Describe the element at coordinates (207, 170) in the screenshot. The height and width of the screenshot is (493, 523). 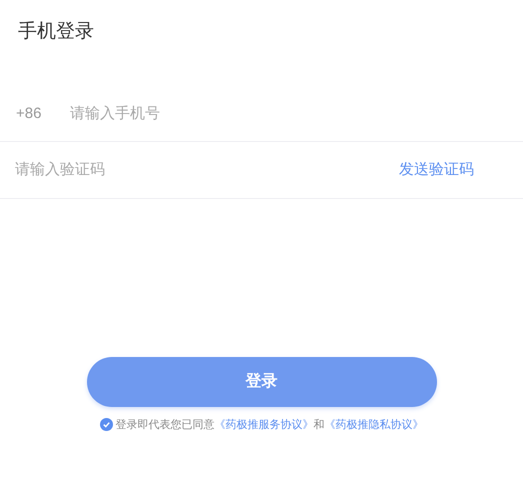
I see `code-input-field: 请输入验证码` at that location.